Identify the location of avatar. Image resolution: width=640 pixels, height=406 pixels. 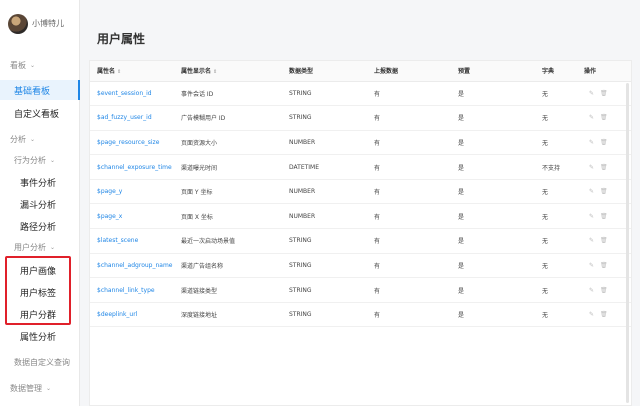
(18, 24).